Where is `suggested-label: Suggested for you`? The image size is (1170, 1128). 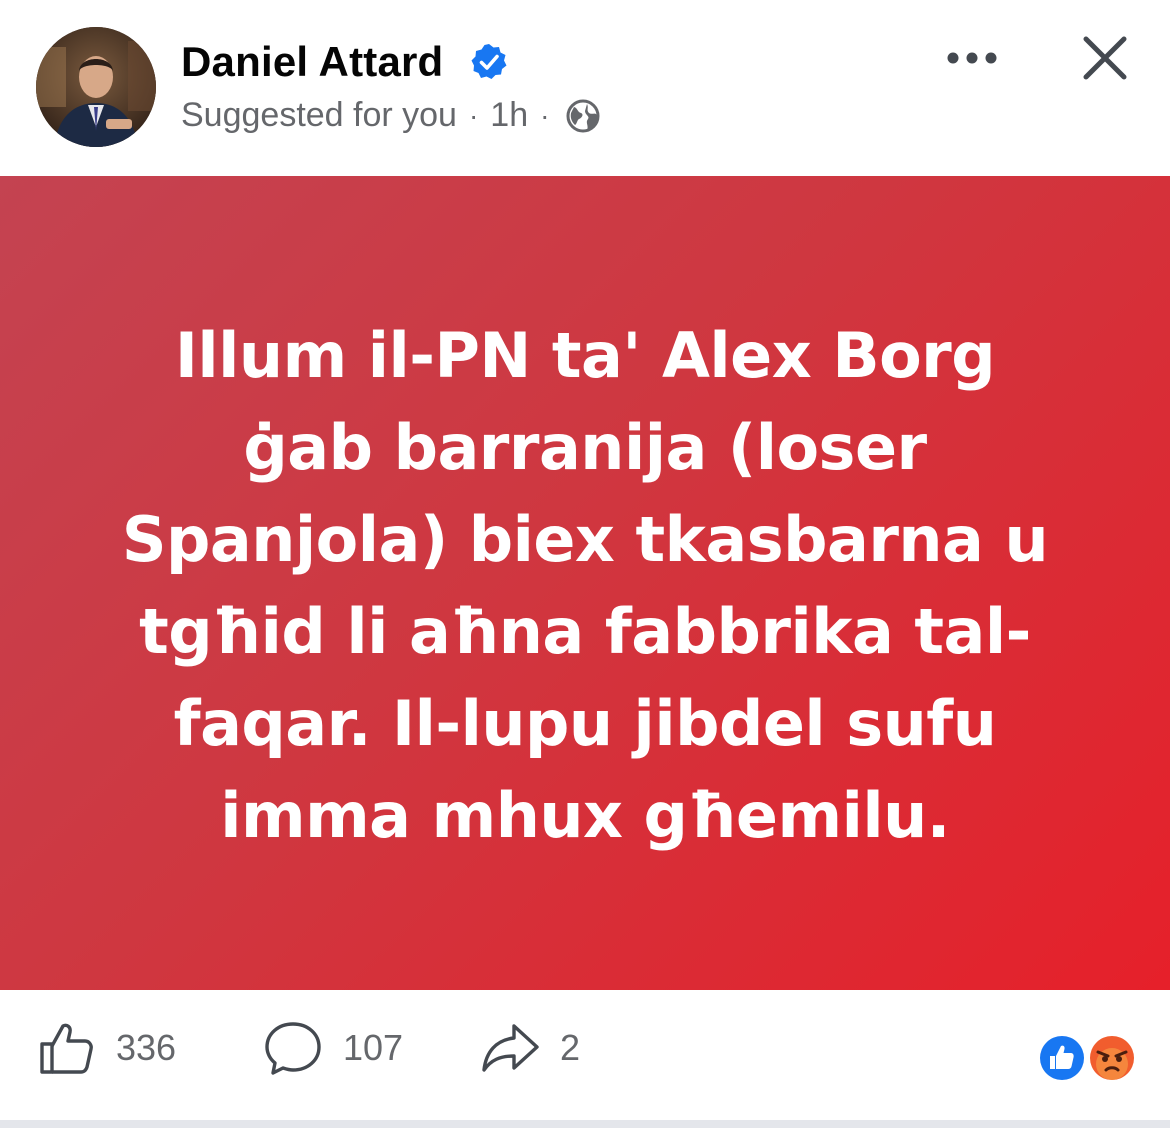
suggested-label: Suggested for you is located at coordinates (319, 115).